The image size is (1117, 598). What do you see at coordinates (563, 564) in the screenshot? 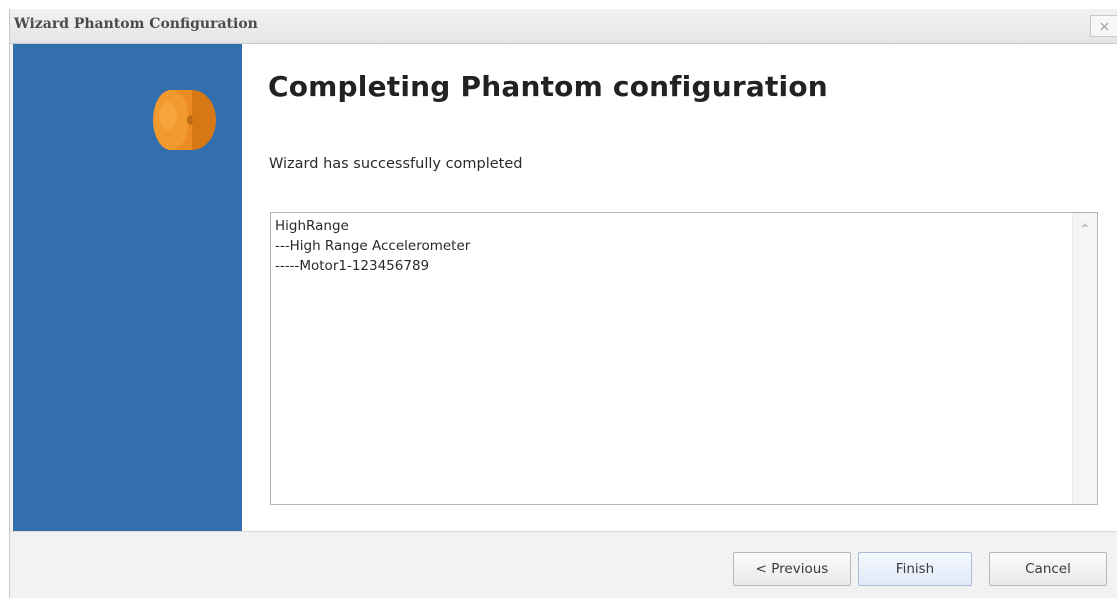
I see `wizard-footer: < Previous Finish Cancel` at bounding box center [563, 564].